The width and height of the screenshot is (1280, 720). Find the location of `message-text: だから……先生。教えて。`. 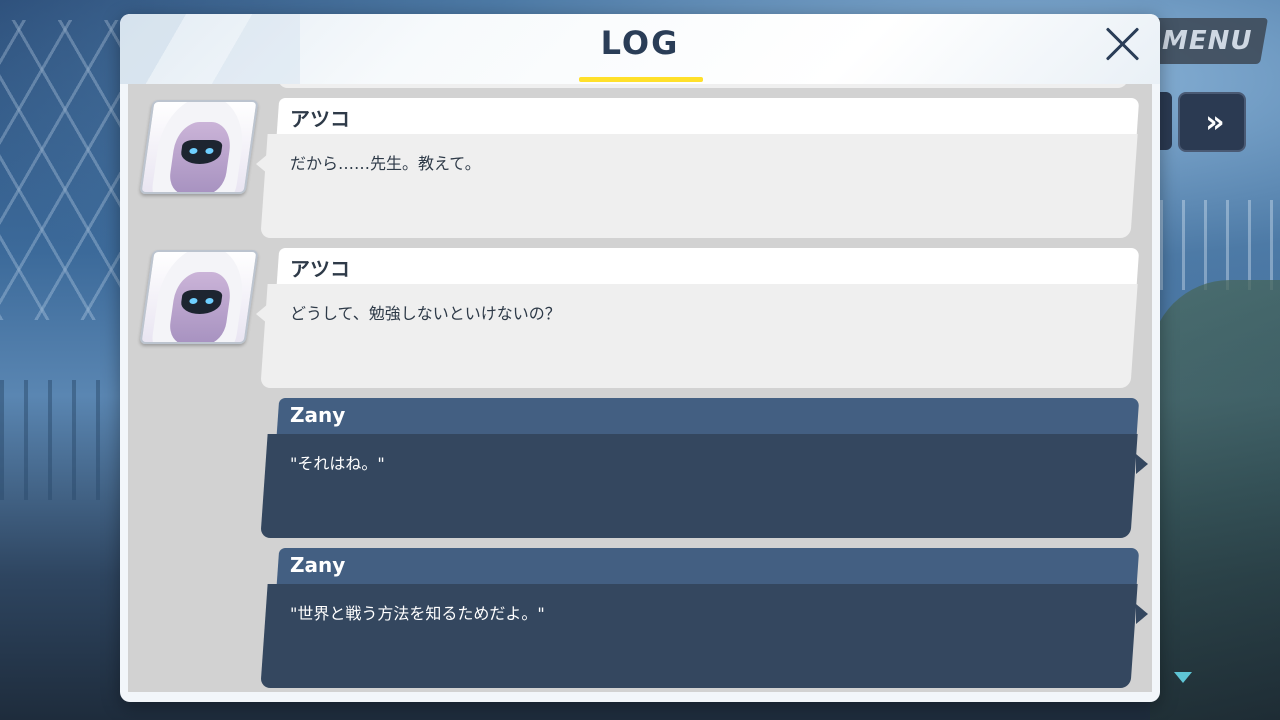

message-text: だから……先生。教えて。 is located at coordinates (385, 163).